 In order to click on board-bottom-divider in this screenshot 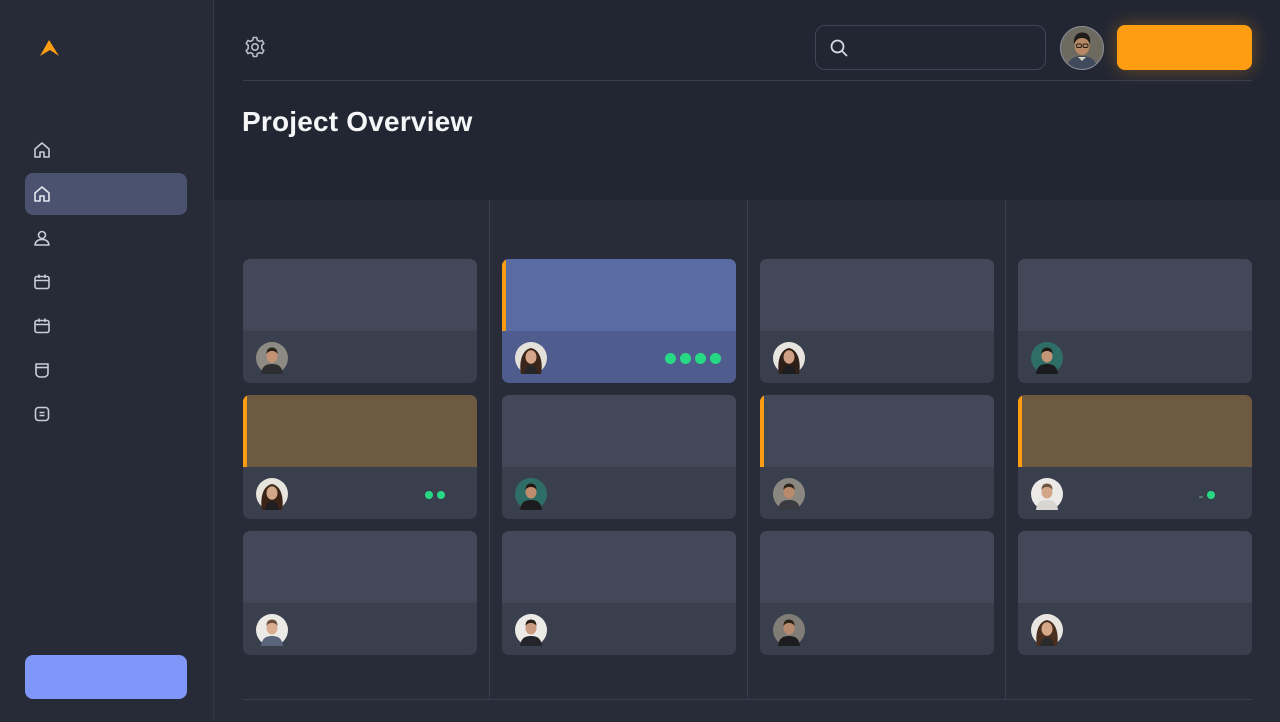, I will do `click(747, 699)`.